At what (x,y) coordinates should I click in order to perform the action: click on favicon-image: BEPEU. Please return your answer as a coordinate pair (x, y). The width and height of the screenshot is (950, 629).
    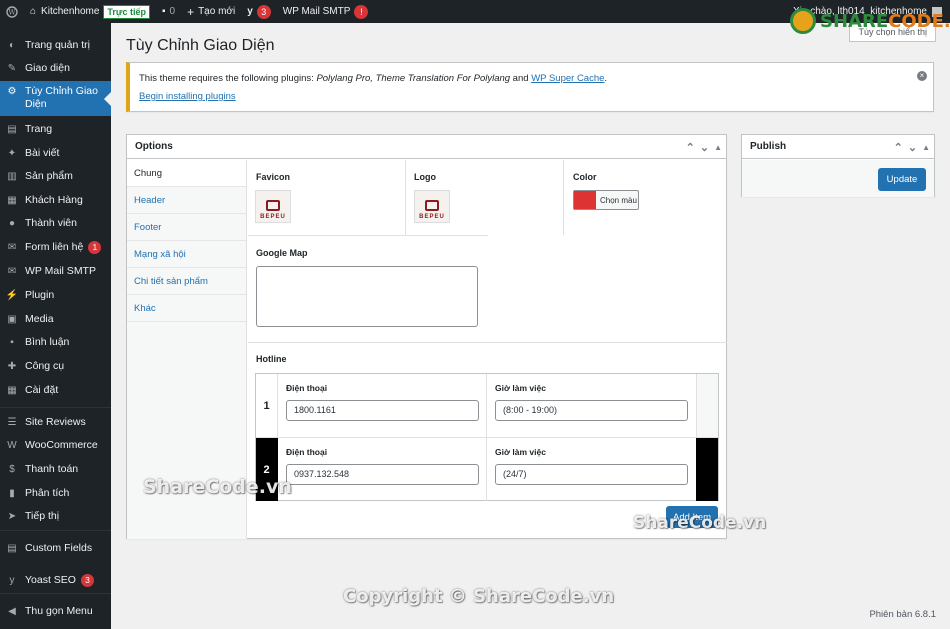
    Looking at the image, I should click on (273, 206).